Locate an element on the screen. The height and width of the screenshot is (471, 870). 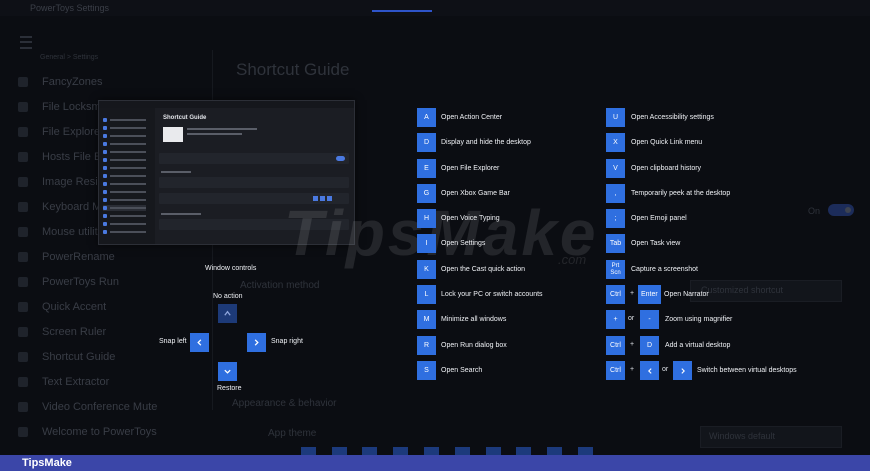
hamburger-menu-icon is located at coordinates (26, 42).